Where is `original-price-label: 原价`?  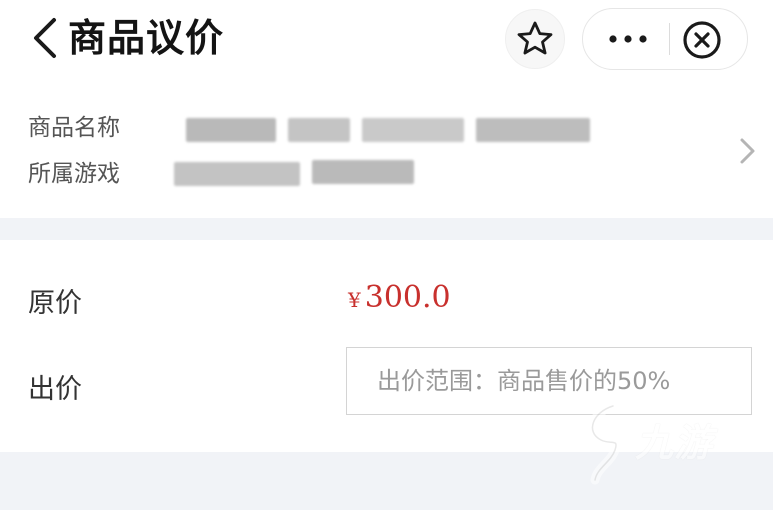
original-price-label: 原价 is located at coordinates (55, 303).